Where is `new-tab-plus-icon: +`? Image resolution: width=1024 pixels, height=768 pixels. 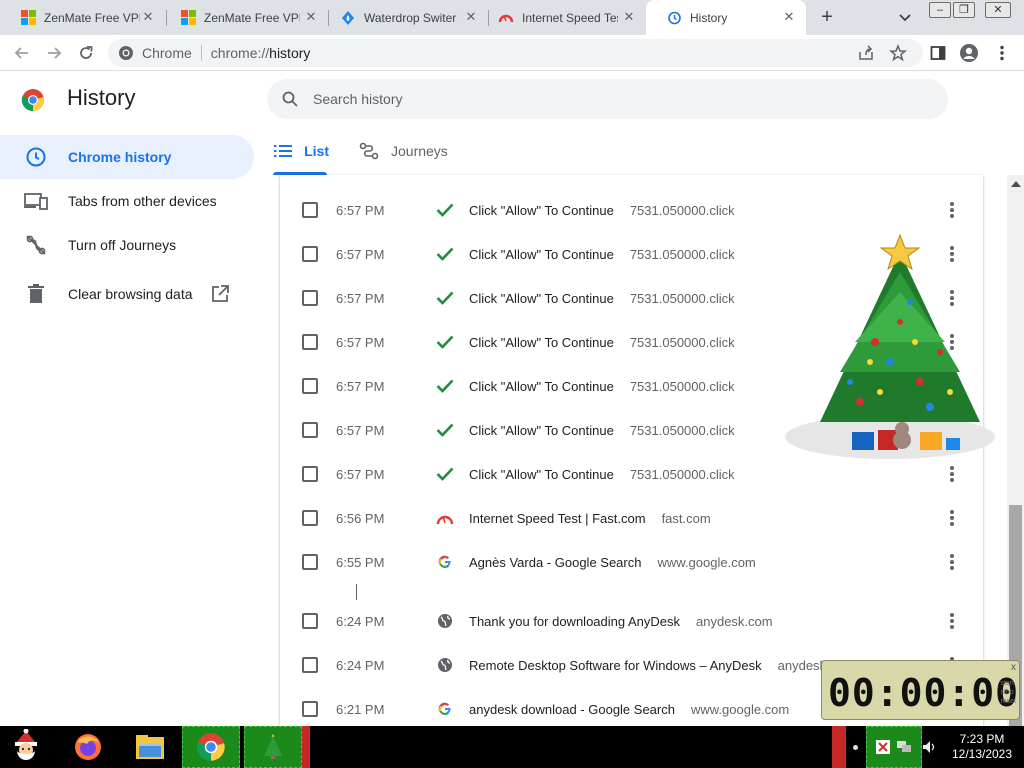 new-tab-plus-icon: + is located at coordinates (827, 17).